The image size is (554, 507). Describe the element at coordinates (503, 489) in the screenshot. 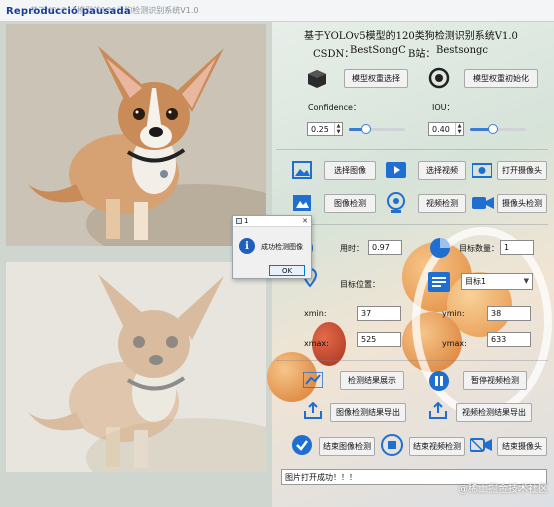

I see `watermark: @稀土掘金技术社区` at that location.